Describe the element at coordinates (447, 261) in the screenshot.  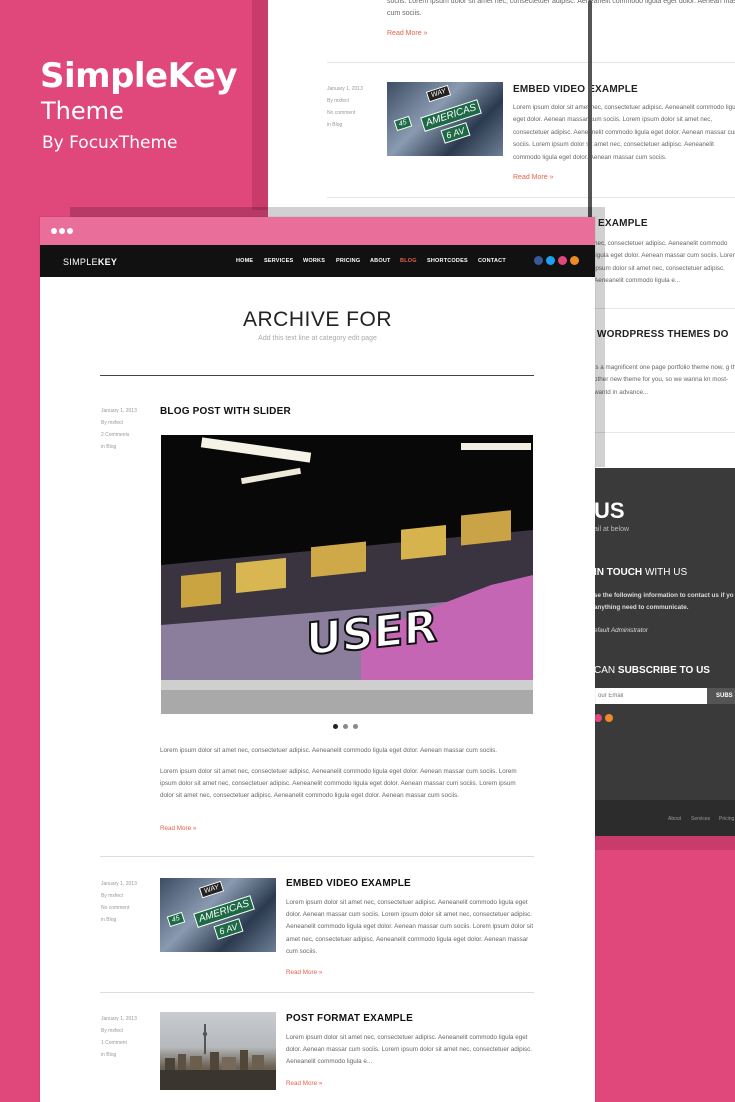
I see `nav-shortcodes: SHORTCODES` at that location.